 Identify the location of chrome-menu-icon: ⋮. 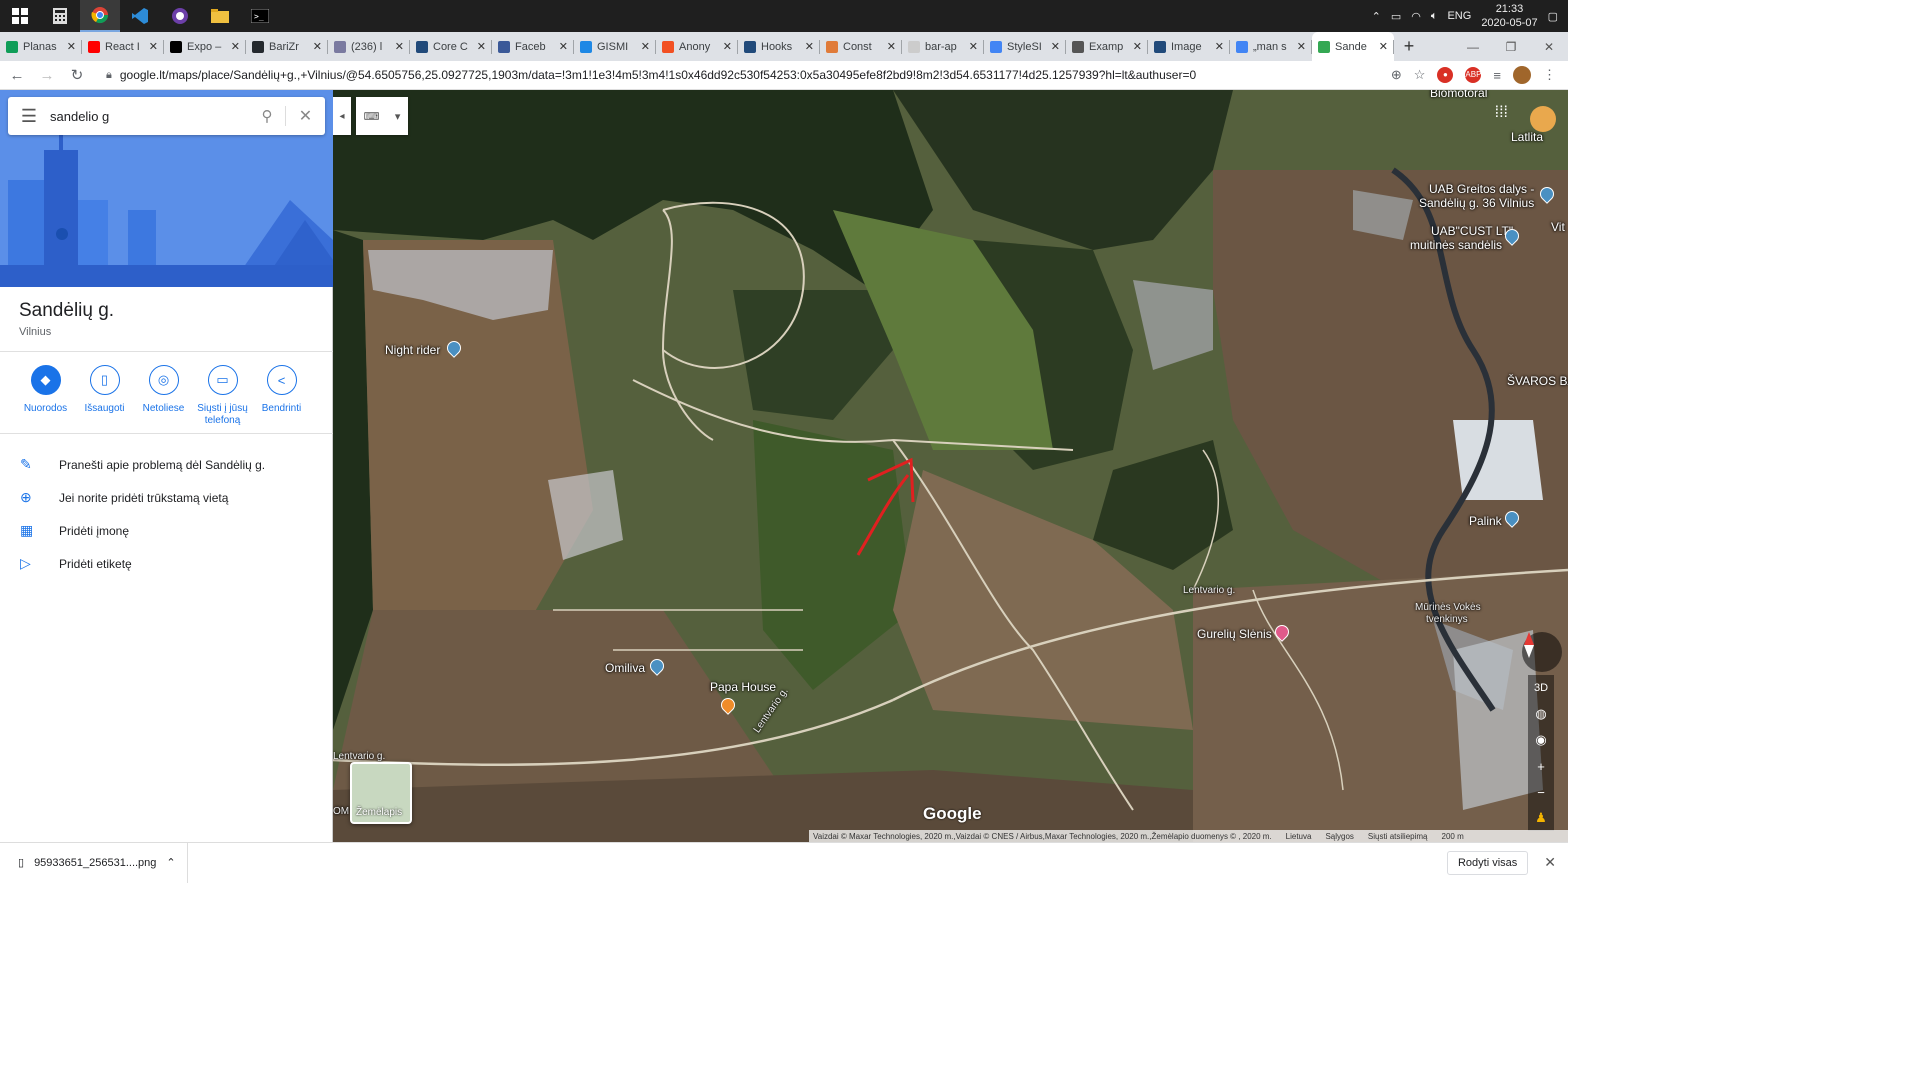
(1549, 75).